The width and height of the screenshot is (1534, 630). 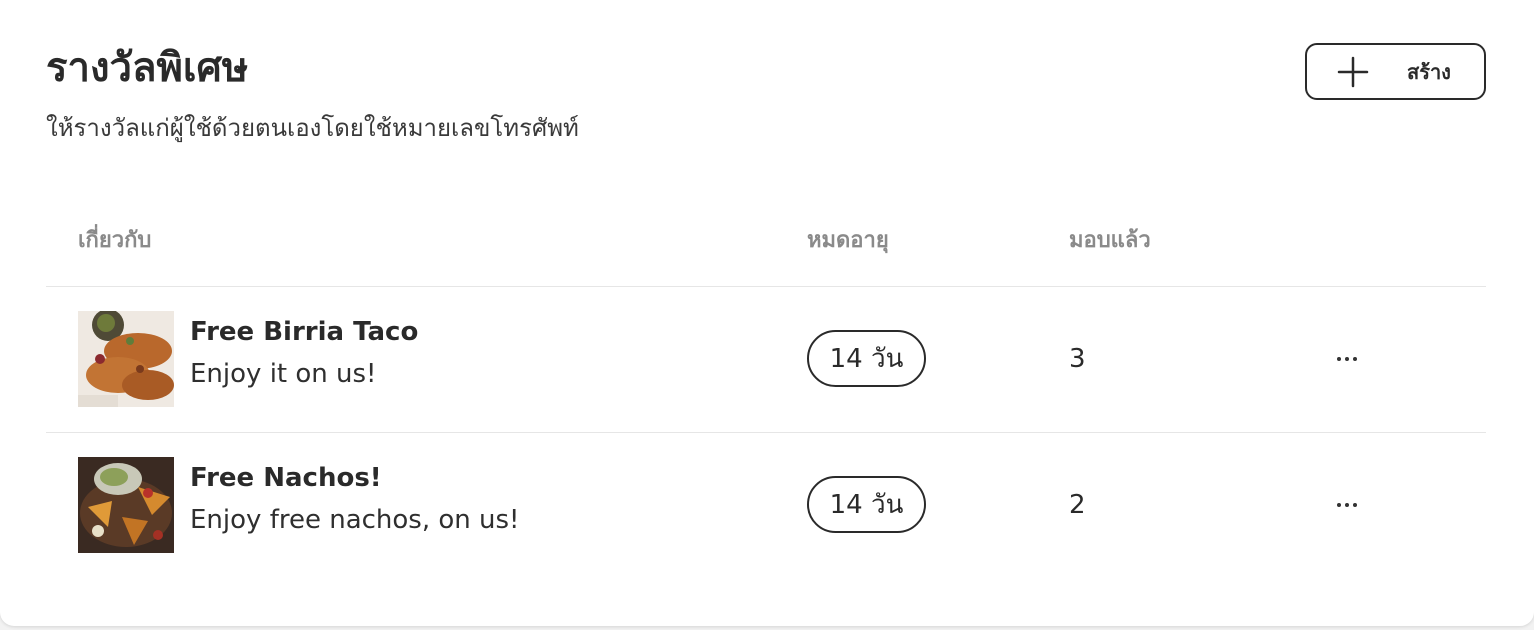 I want to click on plus-icon, so click(x=1353, y=72).